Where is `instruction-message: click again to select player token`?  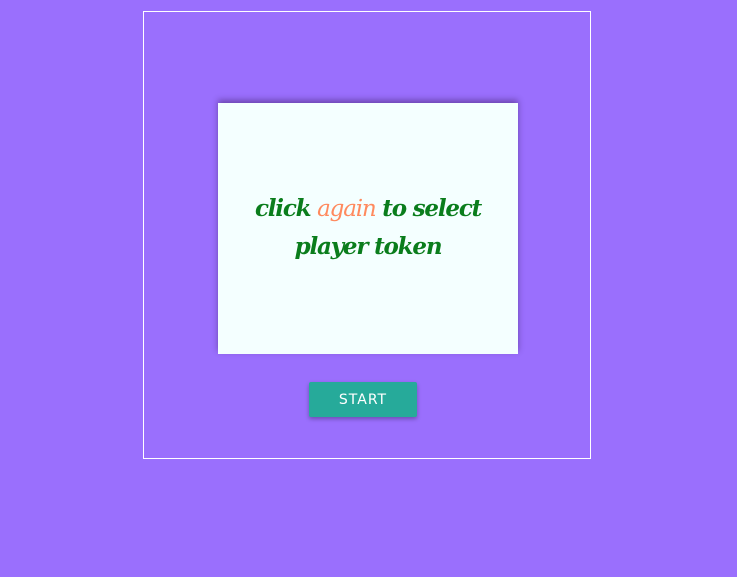 instruction-message: click again to select player token is located at coordinates (368, 228).